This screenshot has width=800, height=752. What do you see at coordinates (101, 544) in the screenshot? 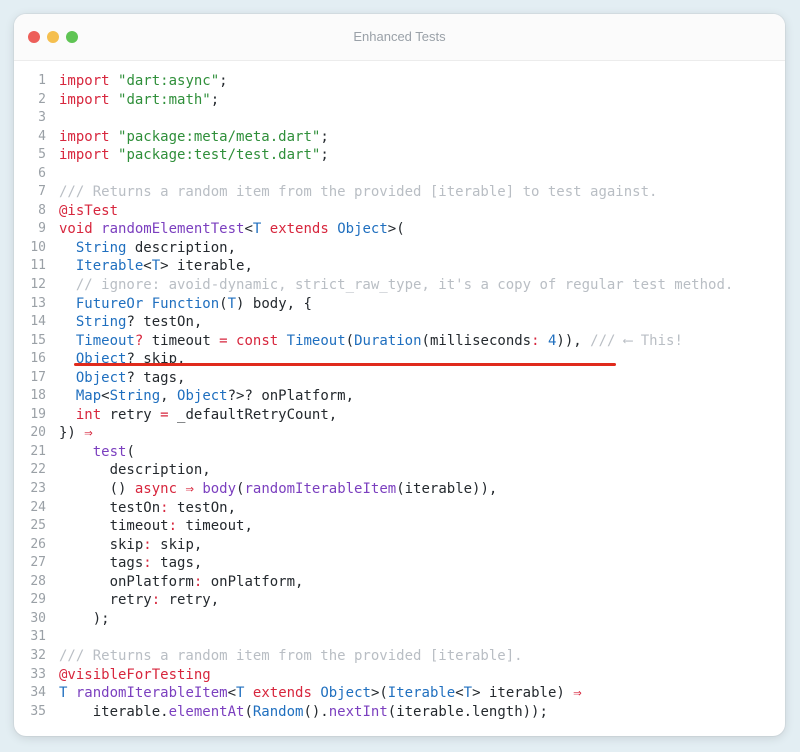
I see `code-token: skip` at bounding box center [101, 544].